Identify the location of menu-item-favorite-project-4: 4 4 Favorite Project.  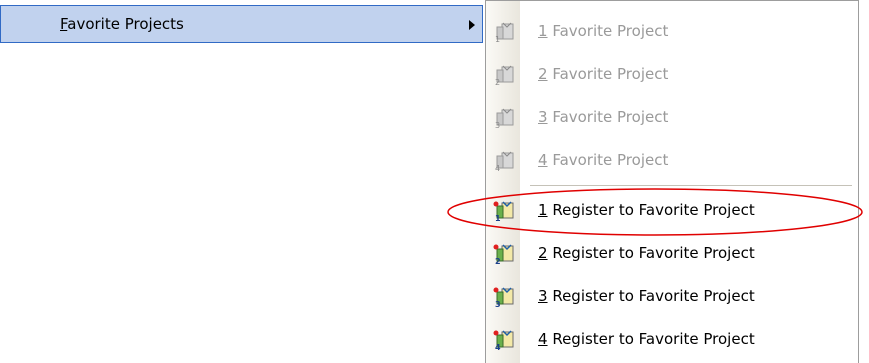
(672, 161).